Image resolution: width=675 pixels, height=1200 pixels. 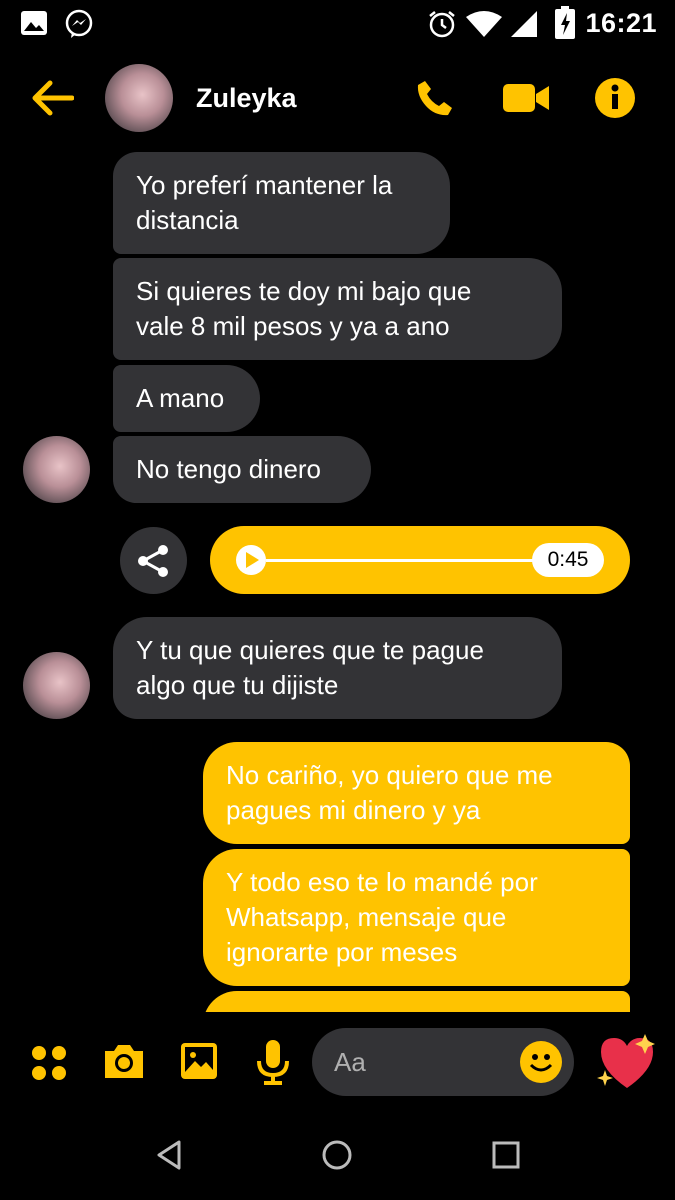 I want to click on audio-message: 0:45, so click(x=420, y=560).